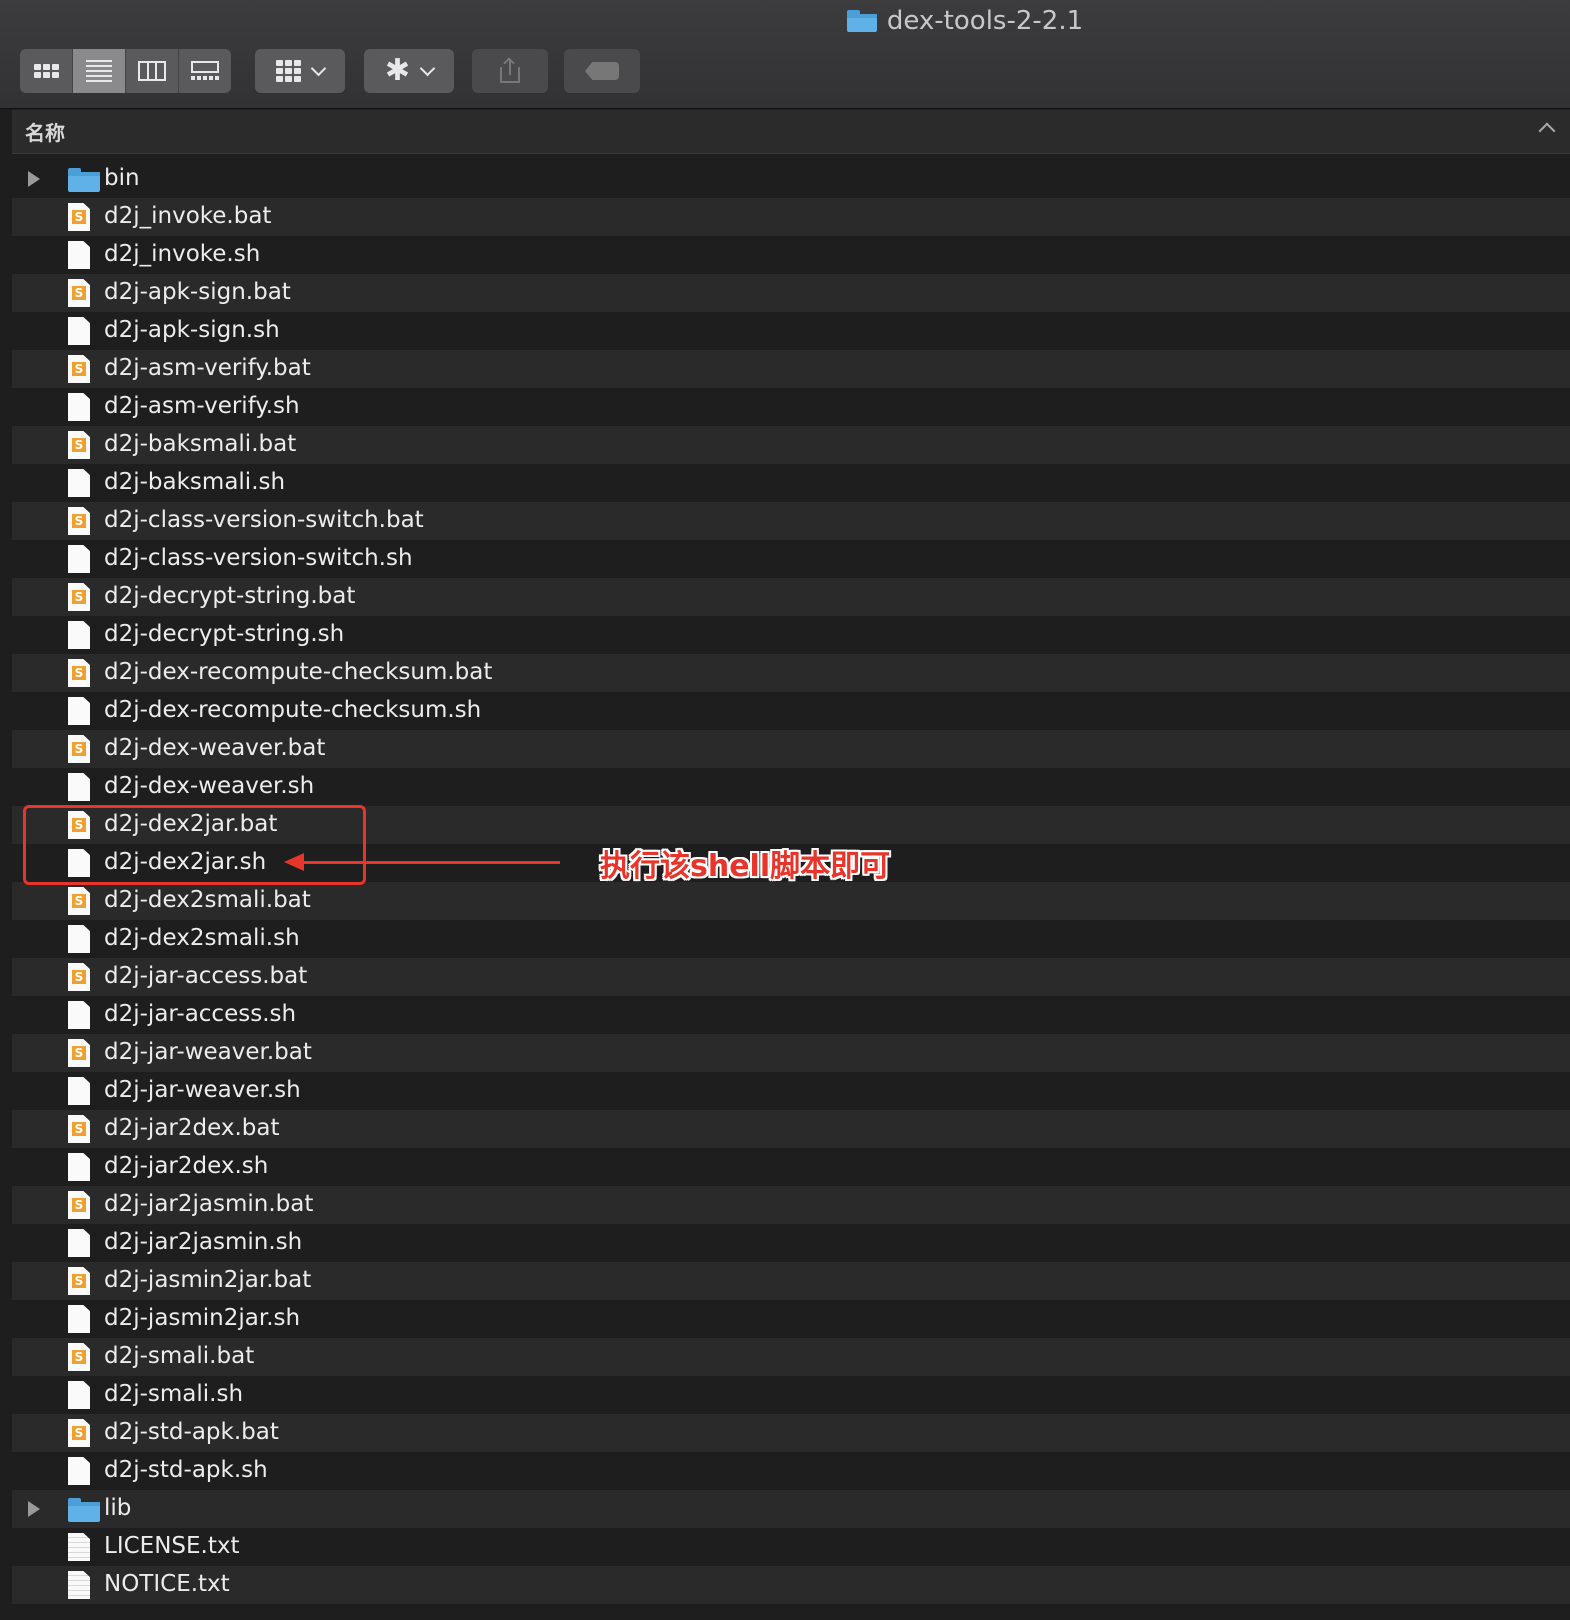 This screenshot has height=1620, width=1570. What do you see at coordinates (209, 786) in the screenshot?
I see `file-name: d2j-dex-weaver.sh` at bounding box center [209, 786].